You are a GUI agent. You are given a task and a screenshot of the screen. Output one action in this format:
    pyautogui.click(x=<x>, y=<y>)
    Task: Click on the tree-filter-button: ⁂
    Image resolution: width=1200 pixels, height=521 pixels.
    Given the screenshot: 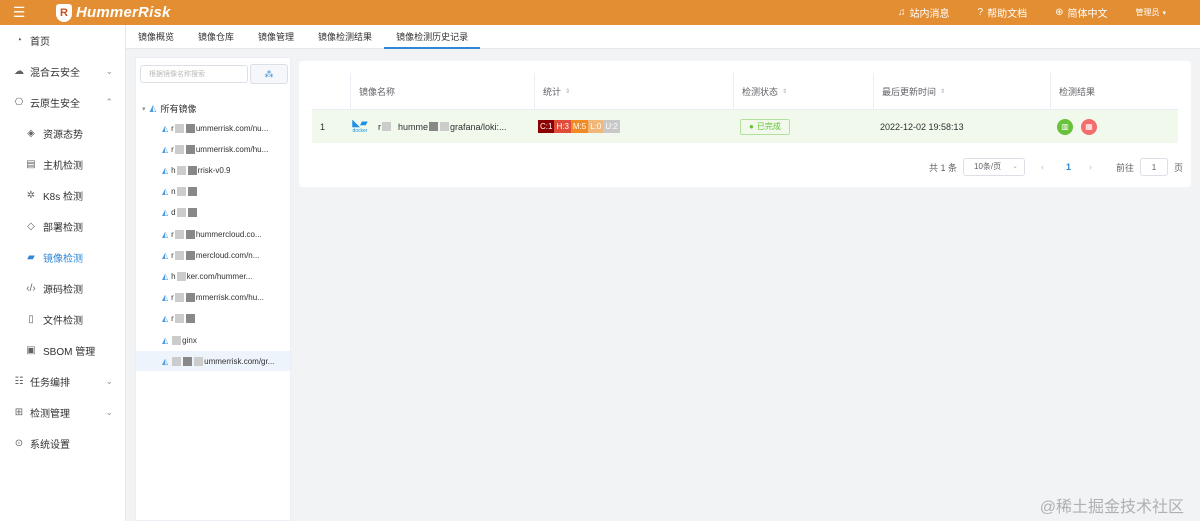 What is the action you would take?
    pyautogui.click(x=269, y=74)
    